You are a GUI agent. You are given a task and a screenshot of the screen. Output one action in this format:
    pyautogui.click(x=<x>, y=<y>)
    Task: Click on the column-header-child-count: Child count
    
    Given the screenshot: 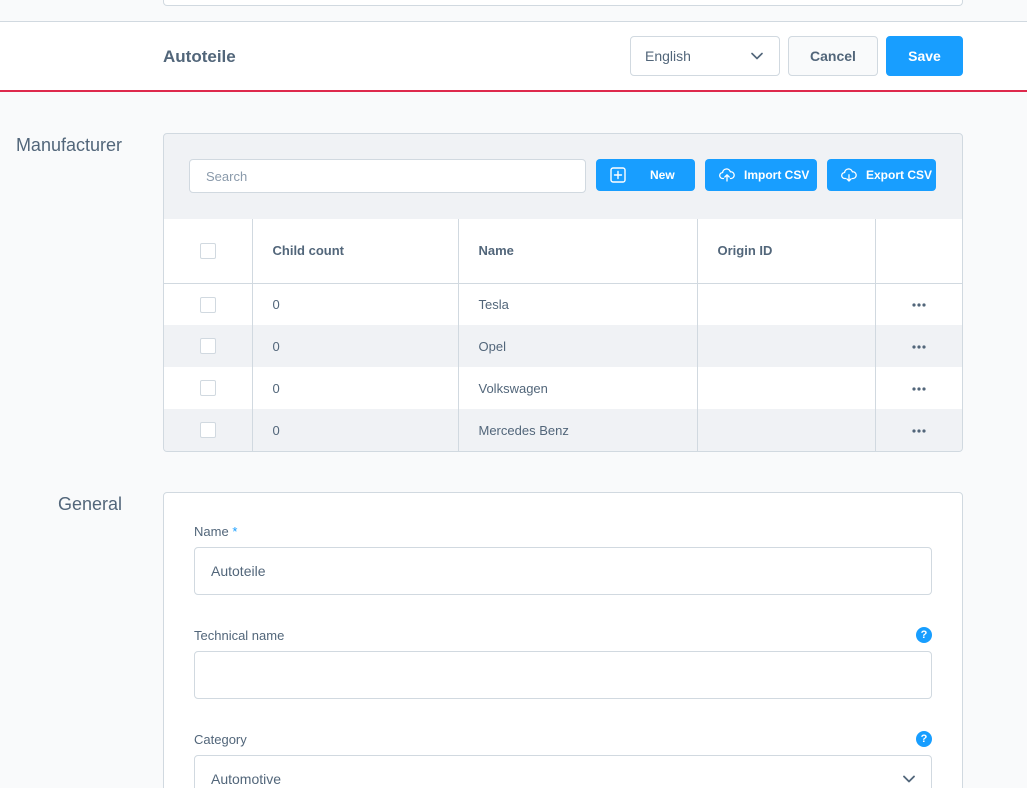 What is the action you would take?
    pyautogui.click(x=354, y=251)
    